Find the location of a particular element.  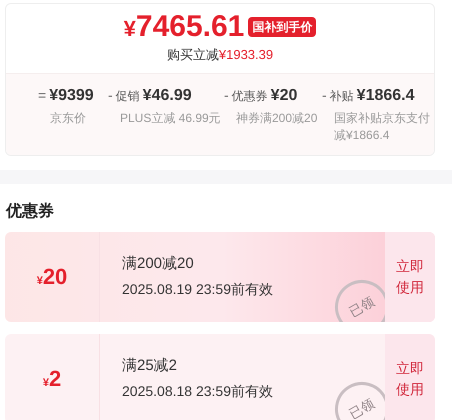

item-value: ¥9399 is located at coordinates (71, 96).